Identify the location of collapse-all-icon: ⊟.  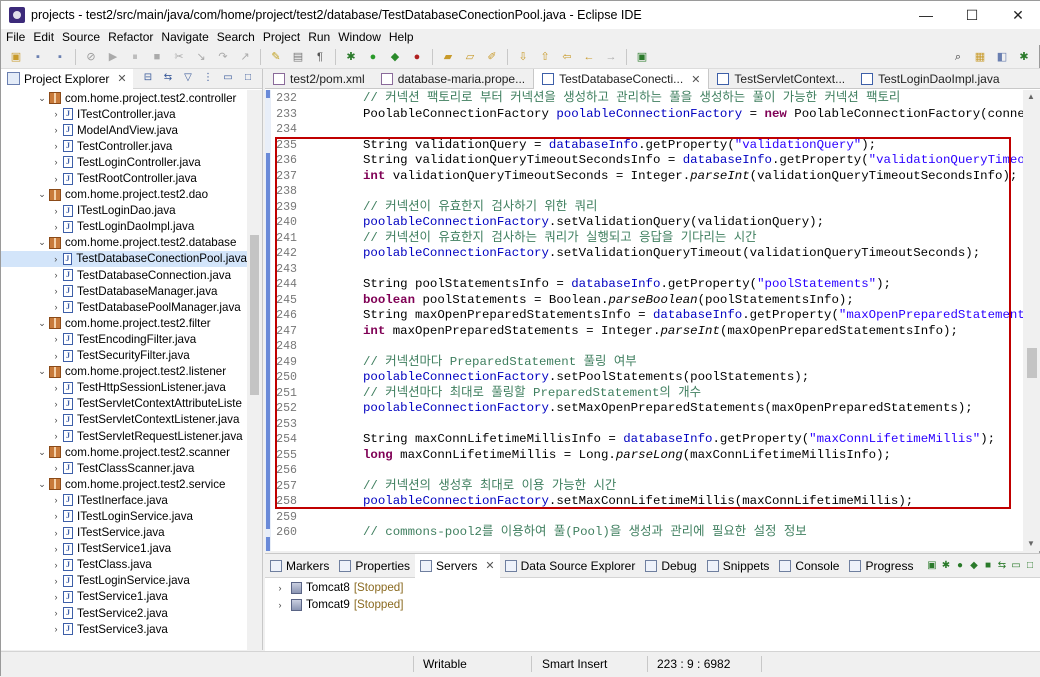
(148, 79).